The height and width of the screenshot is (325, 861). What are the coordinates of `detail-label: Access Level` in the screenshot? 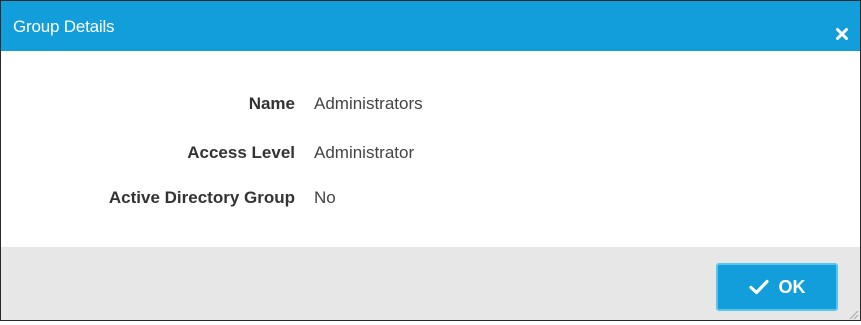 It's located at (241, 152).